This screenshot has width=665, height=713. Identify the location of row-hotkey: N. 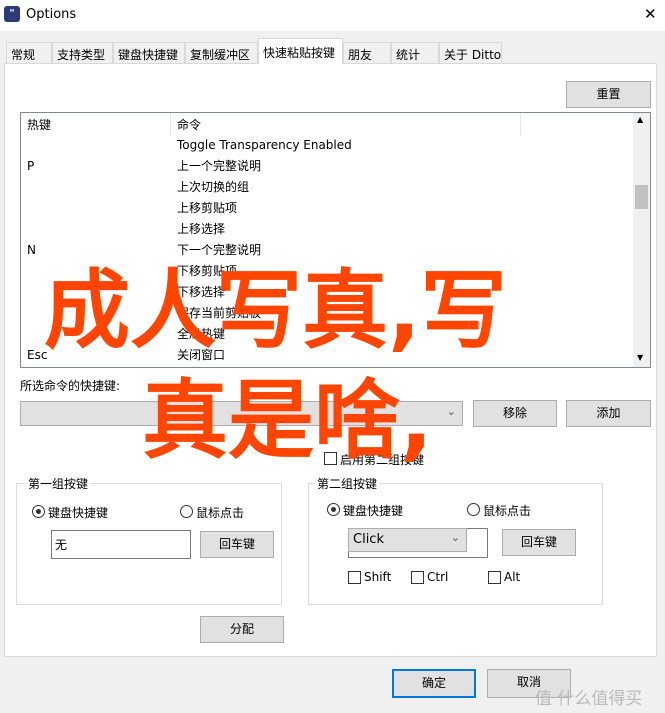
(31, 250).